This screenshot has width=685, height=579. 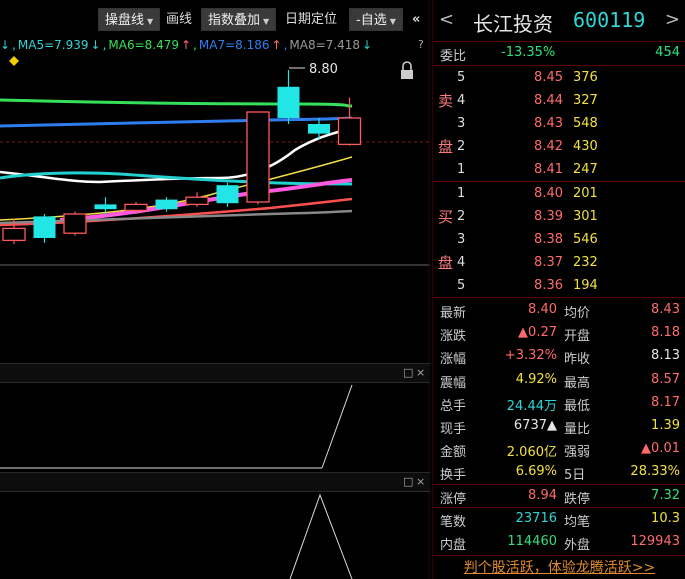 What do you see at coordinates (453, 313) in the screenshot?
I see `stat-label: 最新` at bounding box center [453, 313].